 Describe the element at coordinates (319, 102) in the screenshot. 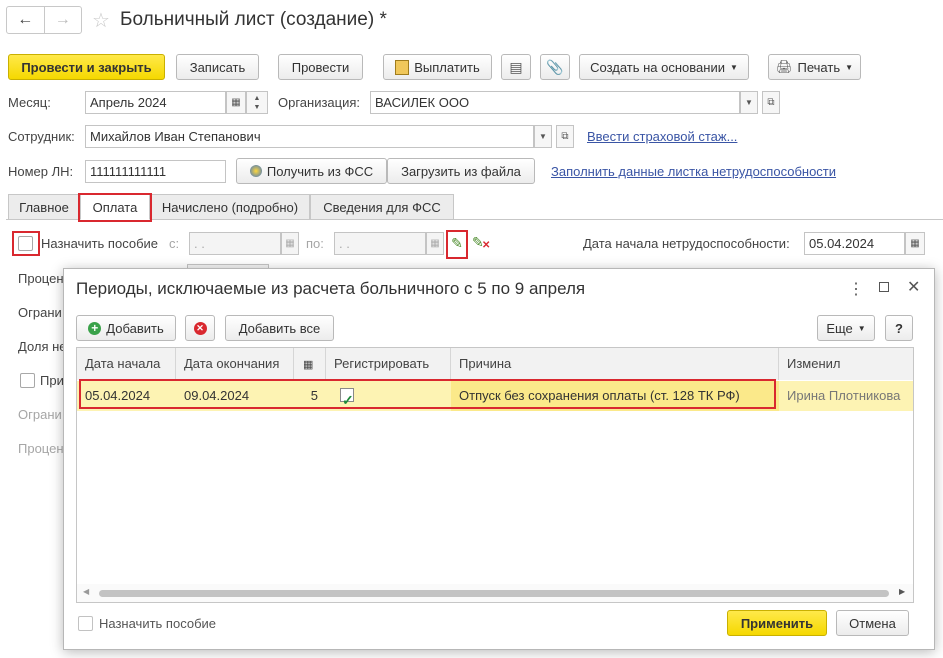

I see `org-label: Организация:` at that location.